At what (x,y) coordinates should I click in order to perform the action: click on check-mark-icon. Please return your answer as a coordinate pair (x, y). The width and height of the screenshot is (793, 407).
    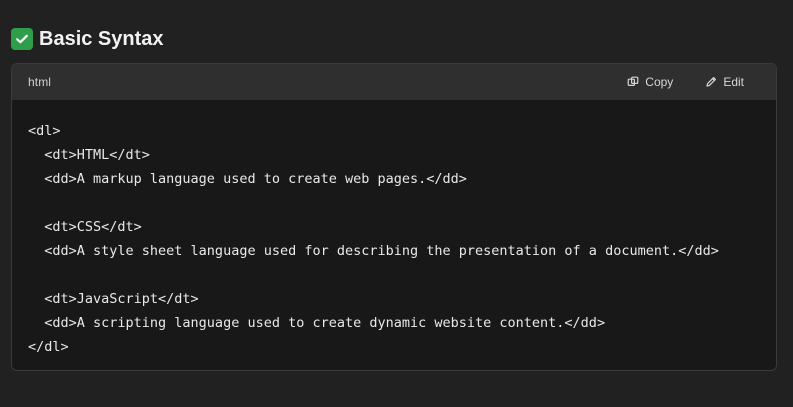
    Looking at the image, I should click on (22, 39).